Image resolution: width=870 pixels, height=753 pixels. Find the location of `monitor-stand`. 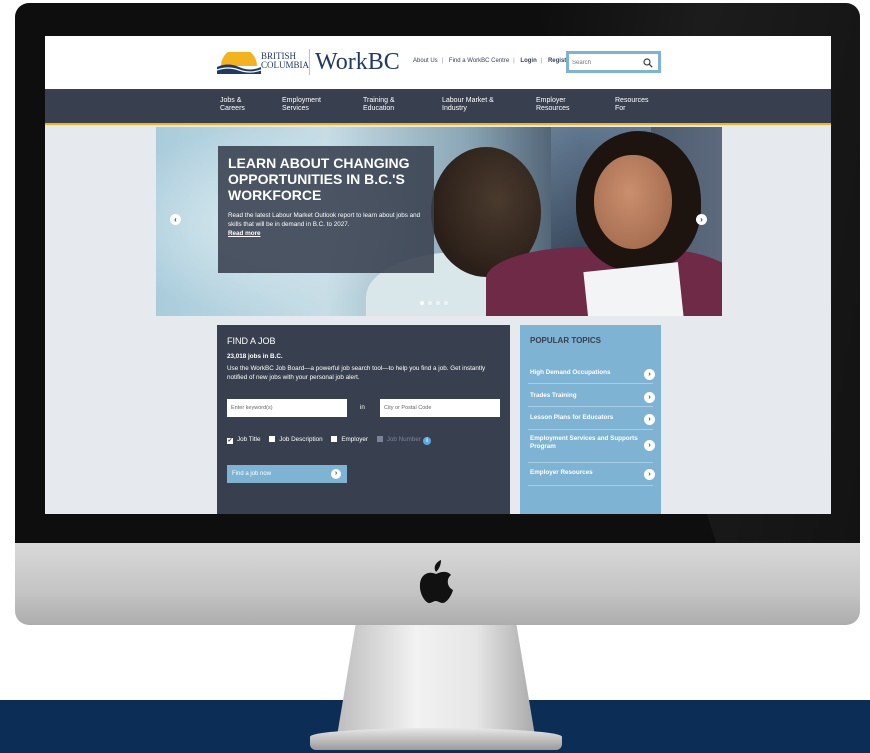

monitor-stand is located at coordinates (436, 682).